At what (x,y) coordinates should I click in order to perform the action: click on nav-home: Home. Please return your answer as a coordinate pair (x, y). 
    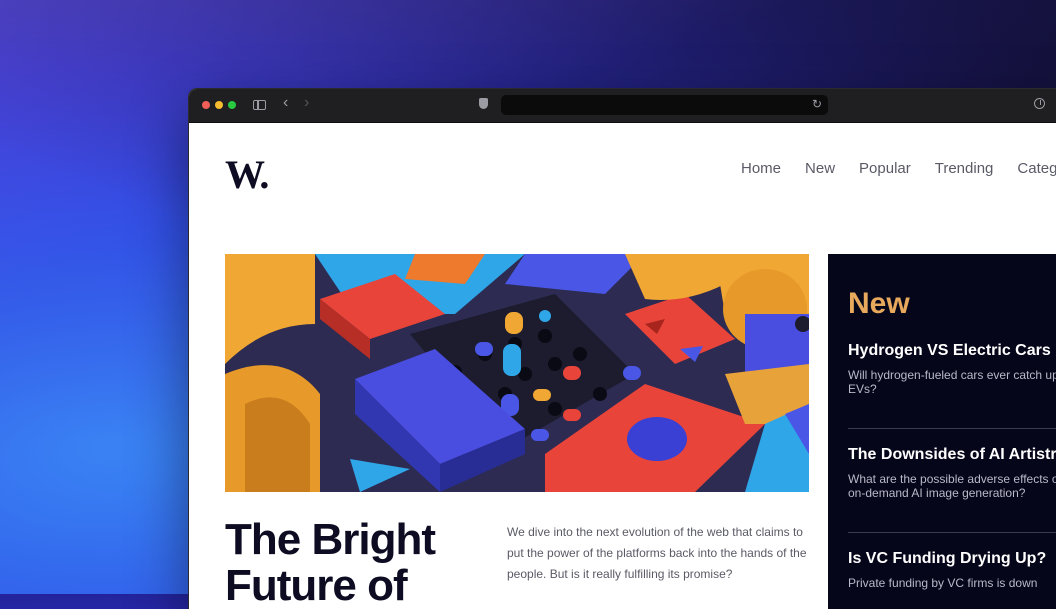
    Looking at the image, I should click on (761, 168).